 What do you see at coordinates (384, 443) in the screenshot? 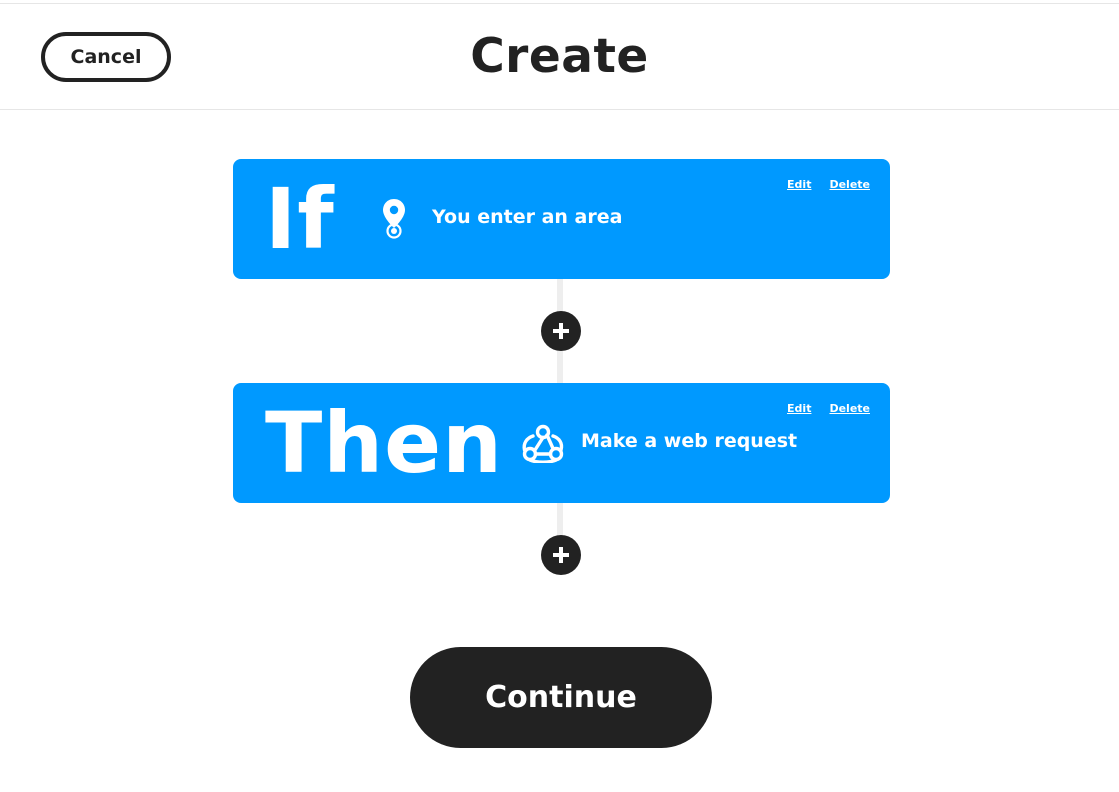
I see `then-keyword: Then` at bounding box center [384, 443].